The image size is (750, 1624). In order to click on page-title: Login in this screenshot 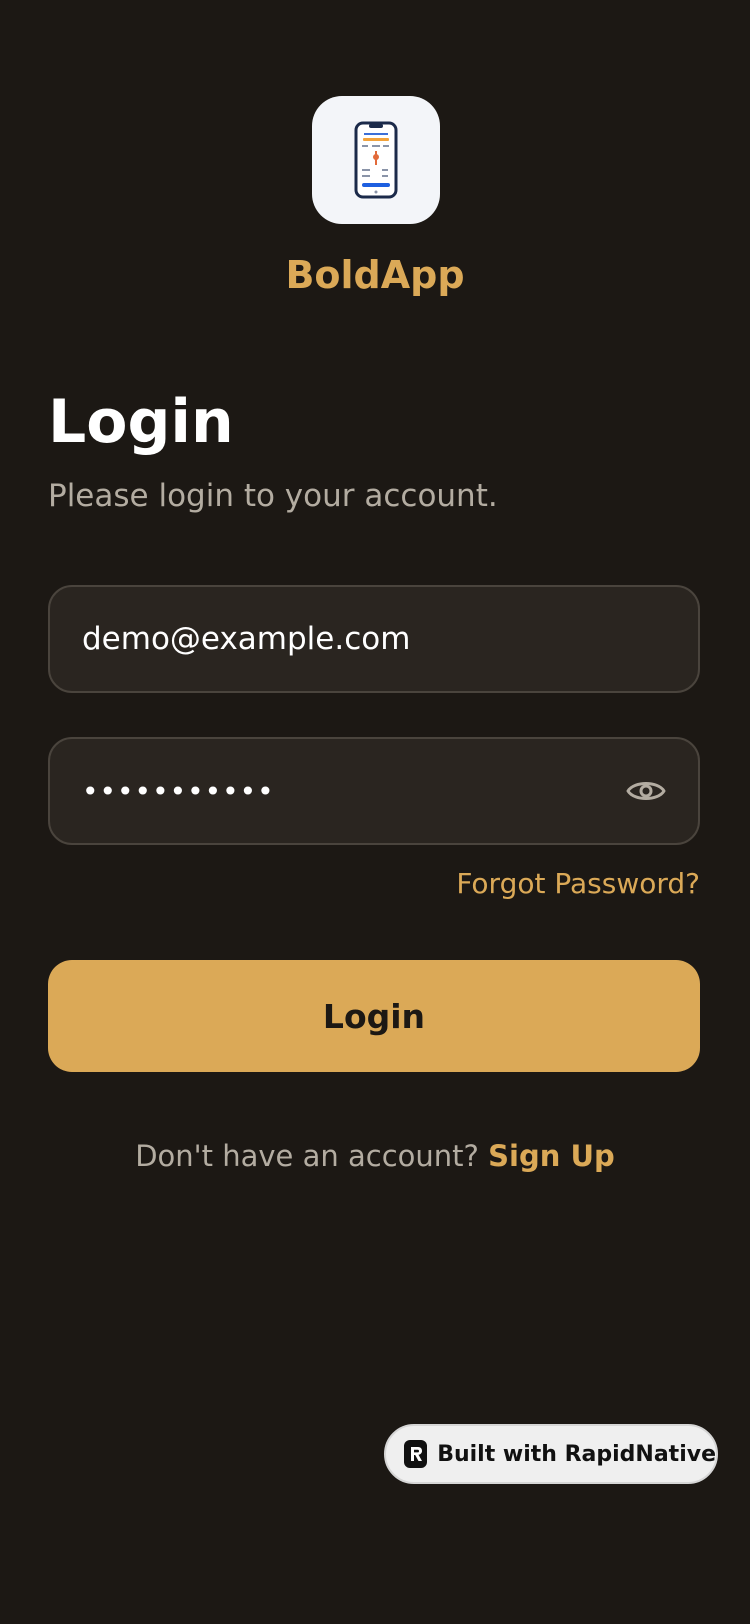, I will do `click(141, 422)`.